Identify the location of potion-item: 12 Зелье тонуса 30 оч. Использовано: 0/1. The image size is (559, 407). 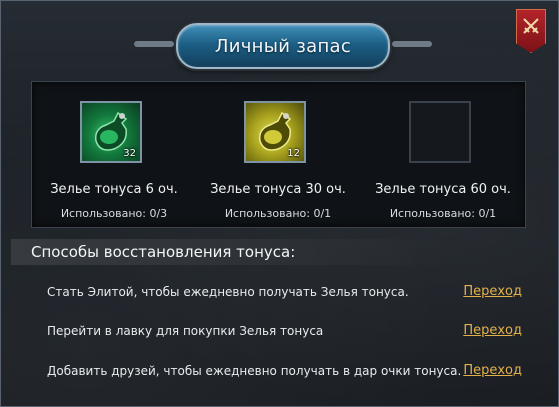
(278, 154).